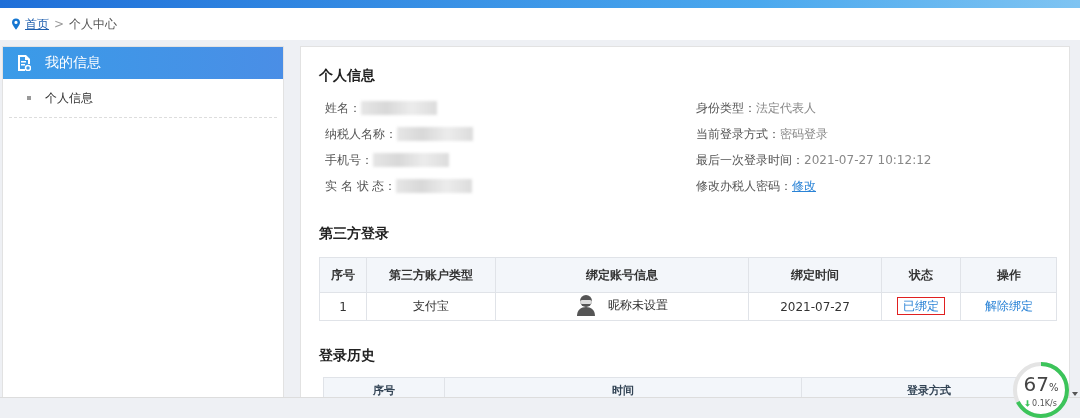 This screenshot has height=418, width=1080. Describe the element at coordinates (1075, 394) in the screenshot. I see `scroll-down-icon` at that location.